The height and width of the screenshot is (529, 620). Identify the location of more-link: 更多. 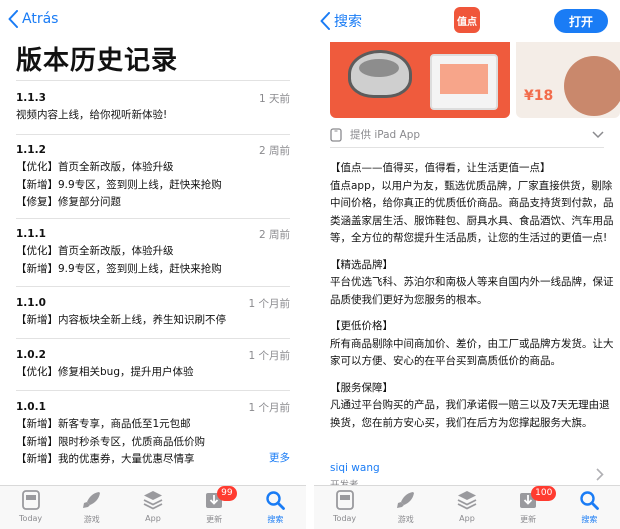
(279, 457).